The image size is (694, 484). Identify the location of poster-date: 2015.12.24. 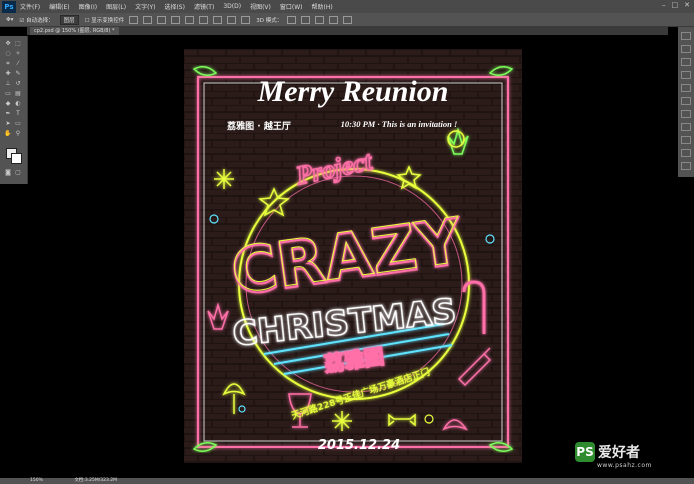
(359, 445).